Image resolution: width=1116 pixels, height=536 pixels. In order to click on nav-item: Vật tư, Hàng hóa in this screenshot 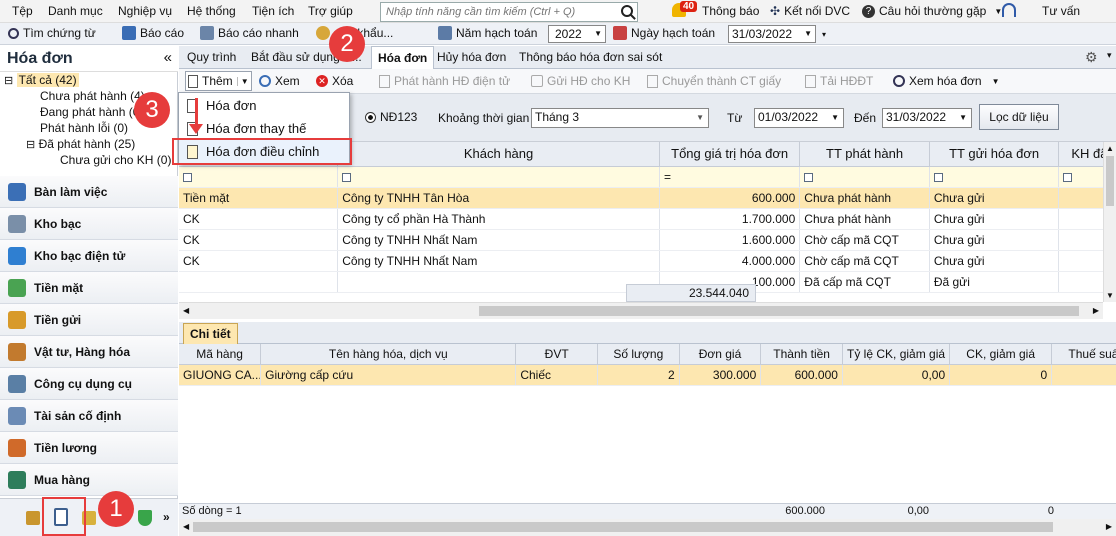, I will do `click(89, 352)`.